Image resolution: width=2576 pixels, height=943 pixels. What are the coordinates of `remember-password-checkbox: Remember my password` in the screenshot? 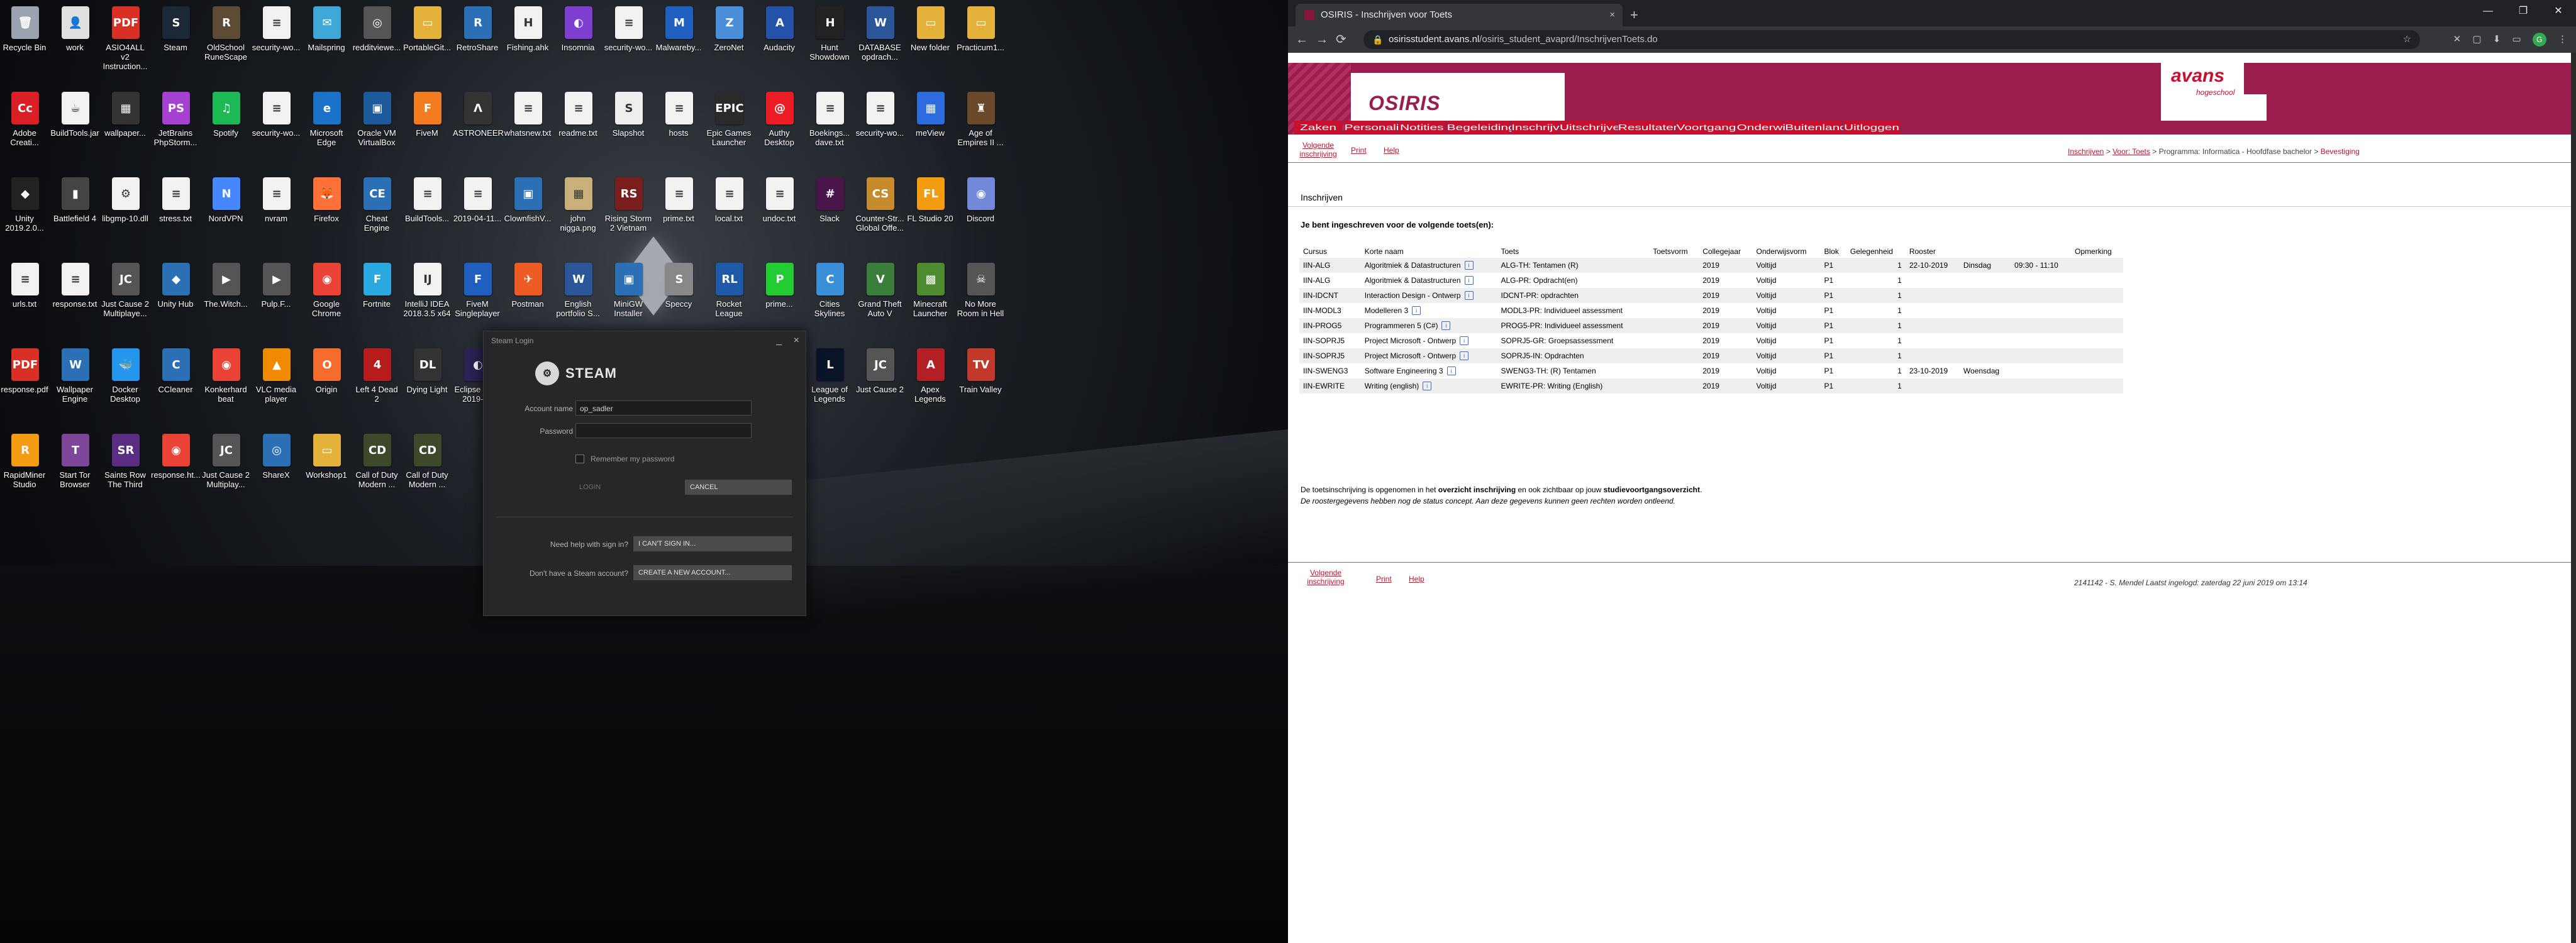 It's located at (624, 459).